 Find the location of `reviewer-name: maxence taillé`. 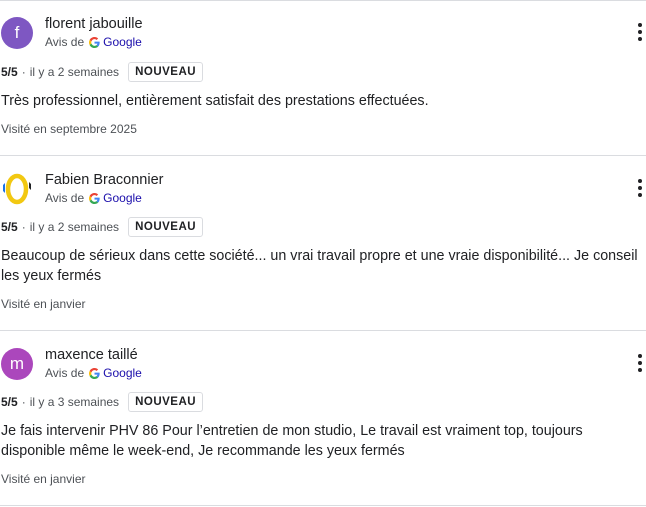

reviewer-name: maxence taillé is located at coordinates (91, 355).